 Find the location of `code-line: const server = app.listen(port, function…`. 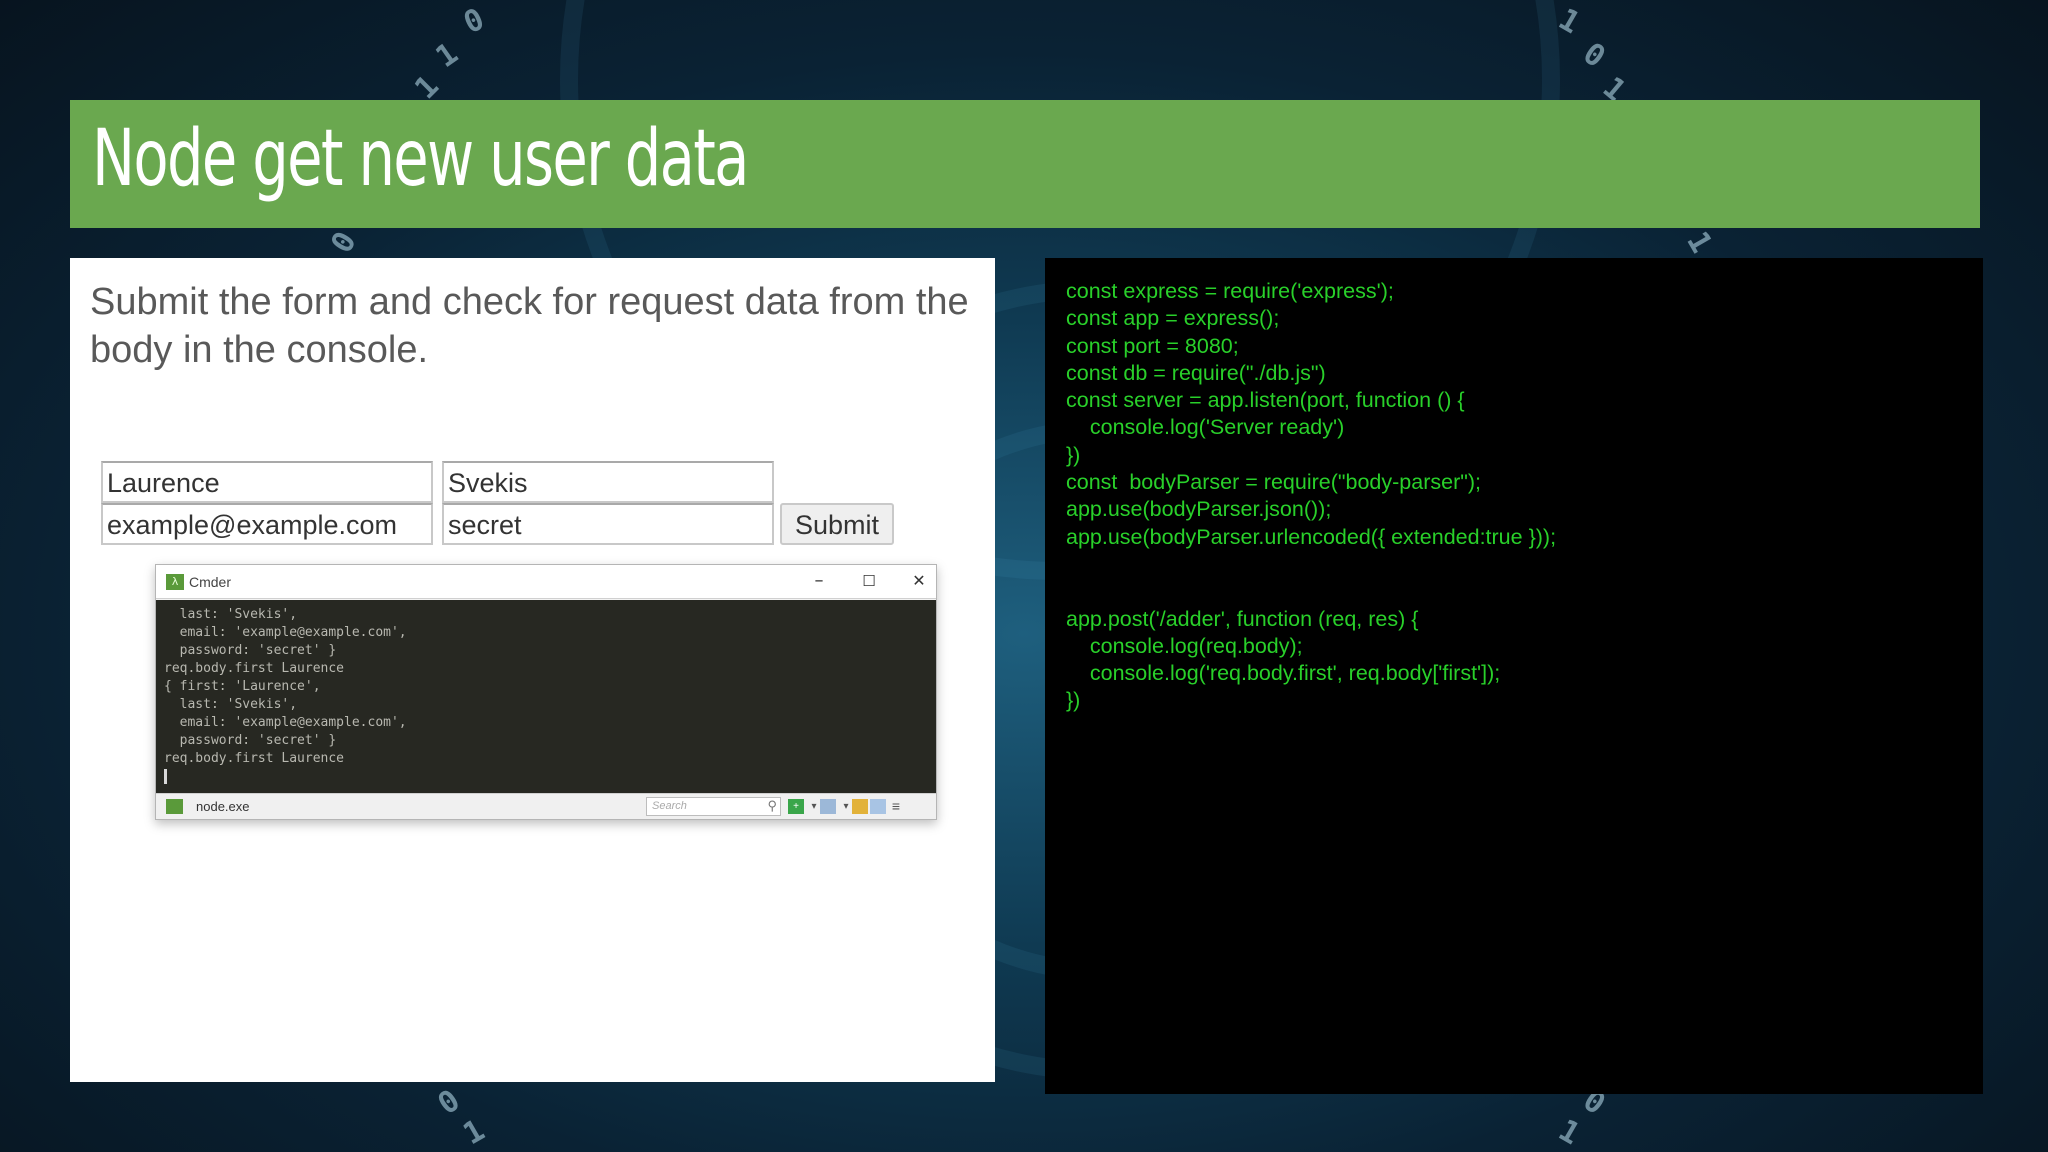

code-line: const server = app.listen(port, function… is located at coordinates (1265, 400).